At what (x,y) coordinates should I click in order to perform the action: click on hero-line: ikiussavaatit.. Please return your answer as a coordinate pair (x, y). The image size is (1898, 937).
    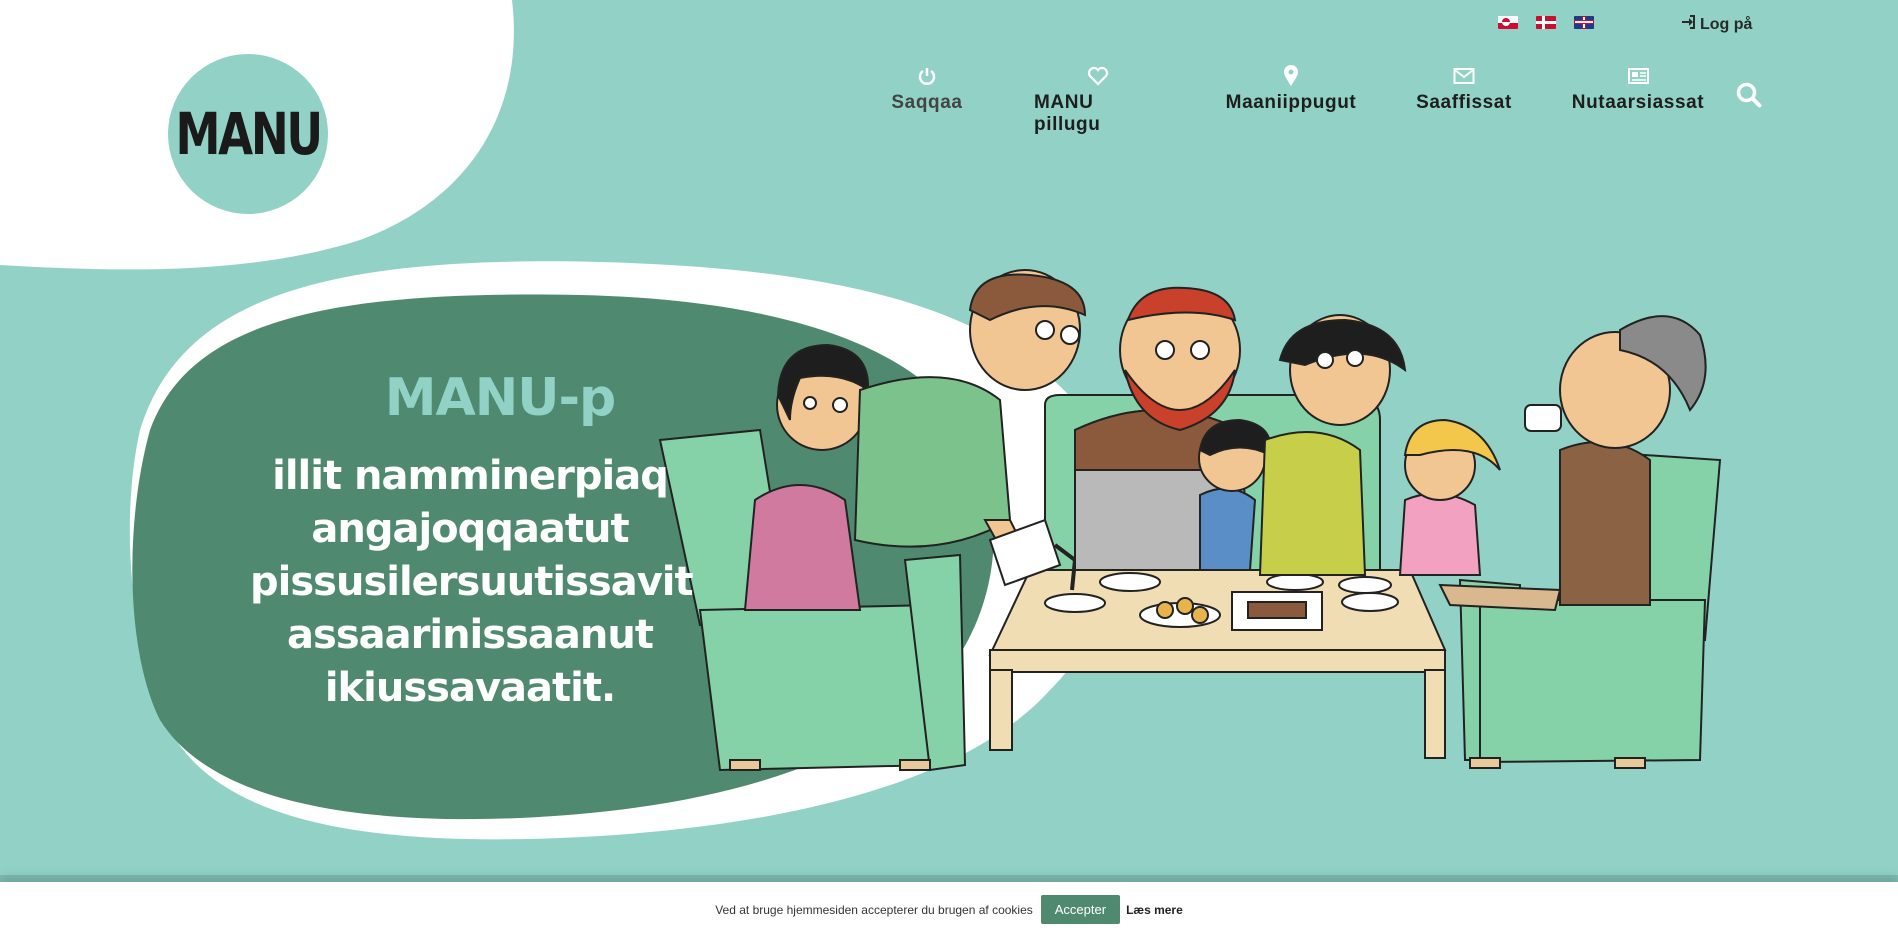
    Looking at the image, I should click on (470, 688).